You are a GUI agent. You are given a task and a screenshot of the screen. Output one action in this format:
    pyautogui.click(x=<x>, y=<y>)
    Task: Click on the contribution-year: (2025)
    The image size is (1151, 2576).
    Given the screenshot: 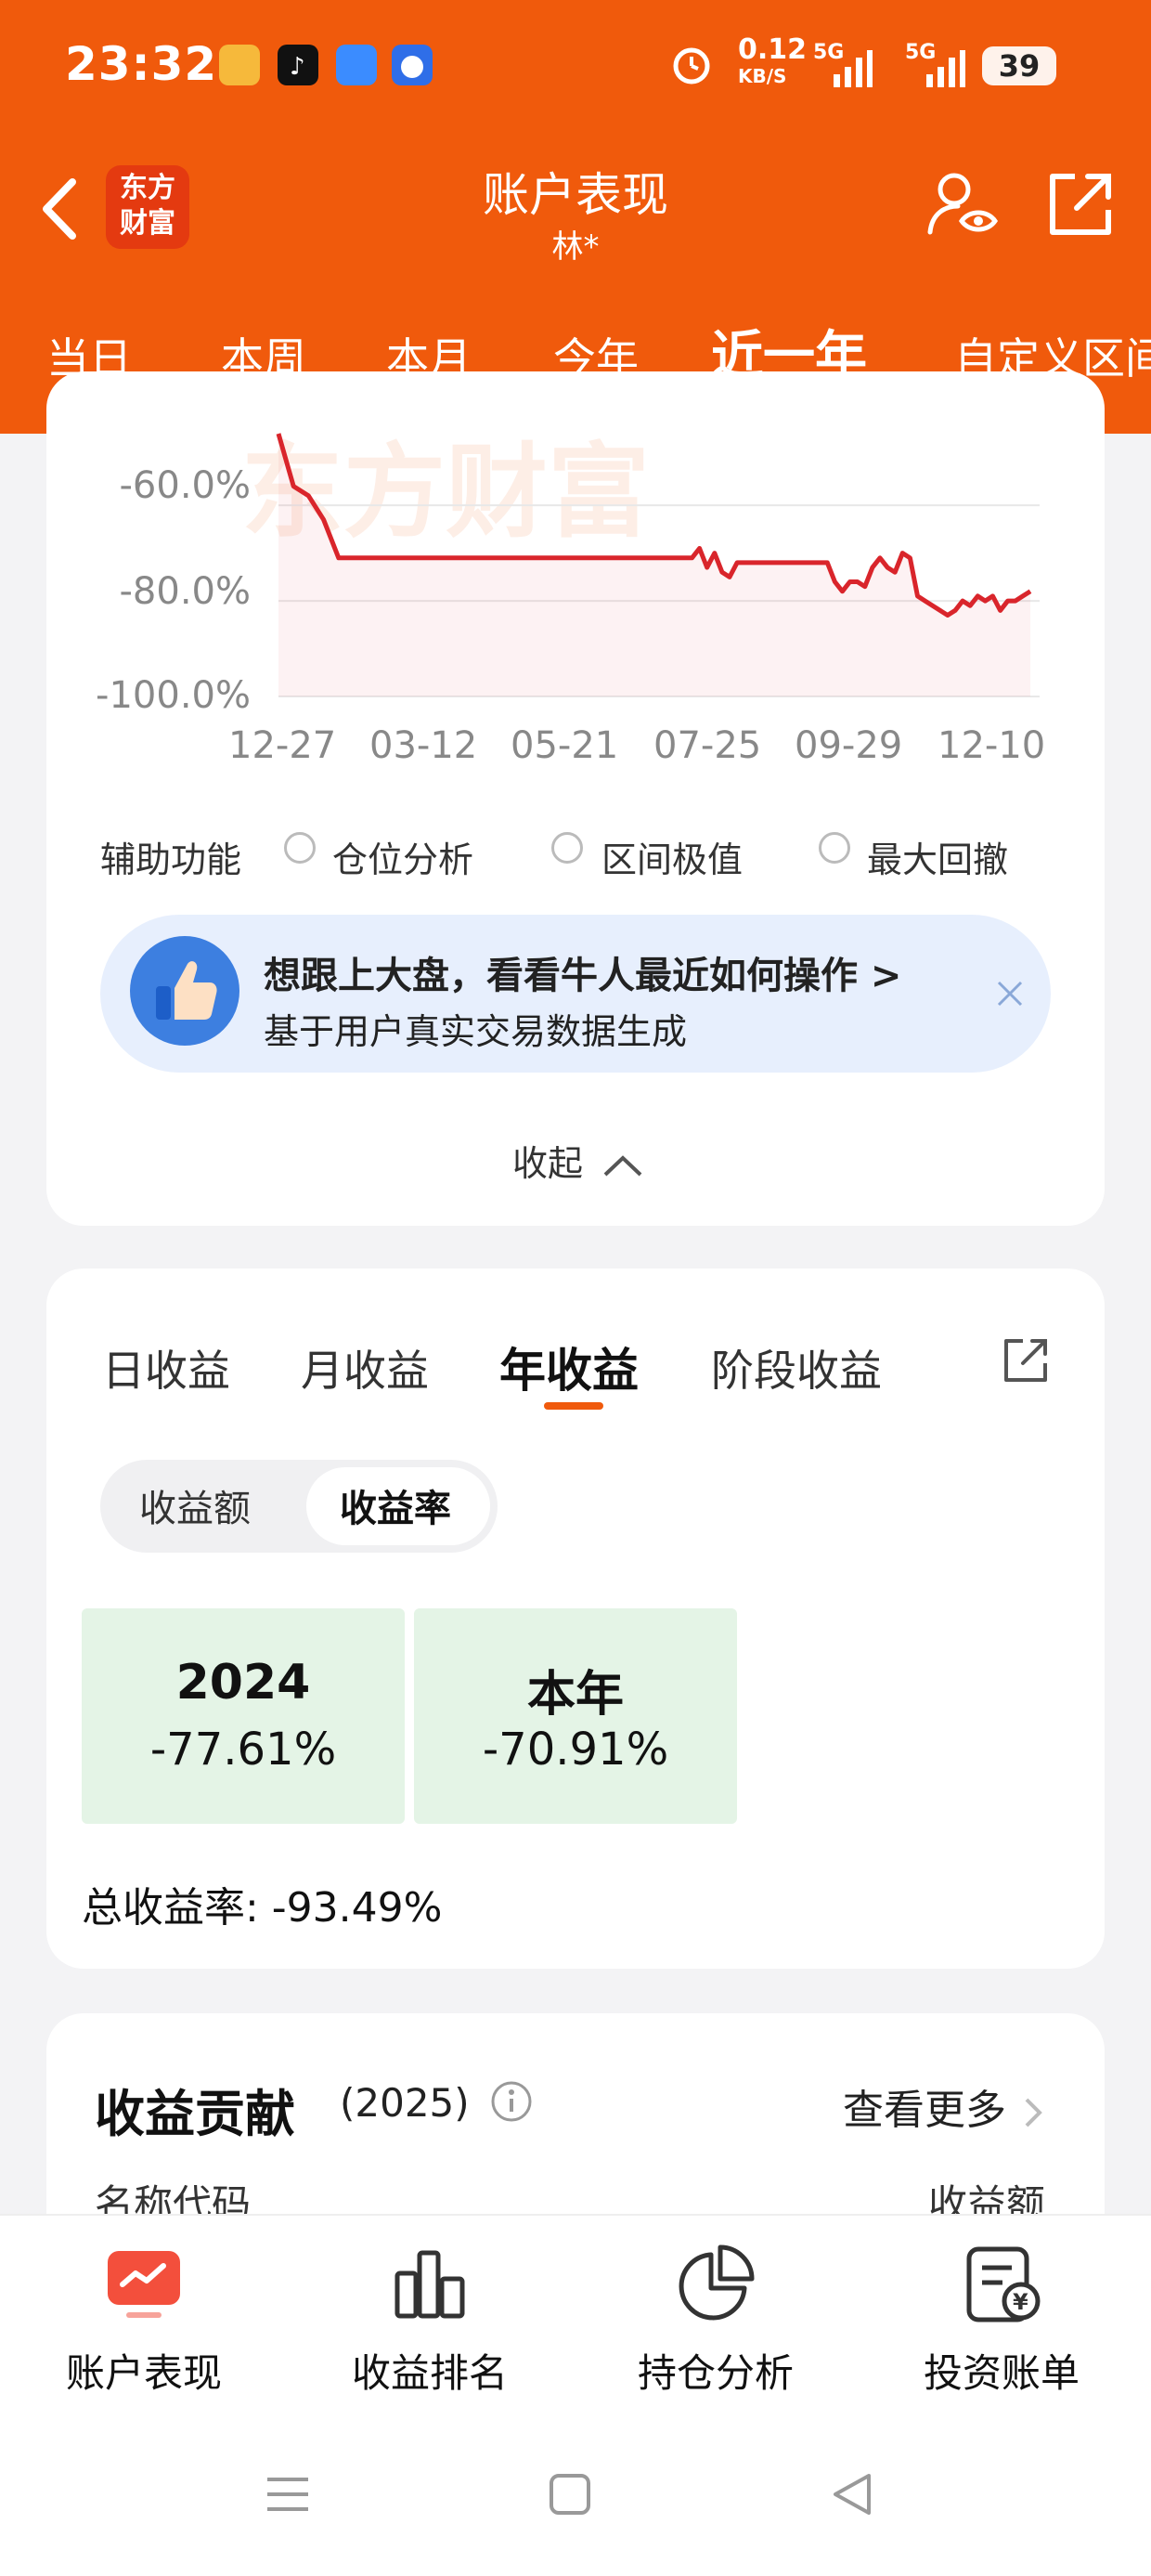 What is the action you would take?
    pyautogui.click(x=405, y=2103)
    